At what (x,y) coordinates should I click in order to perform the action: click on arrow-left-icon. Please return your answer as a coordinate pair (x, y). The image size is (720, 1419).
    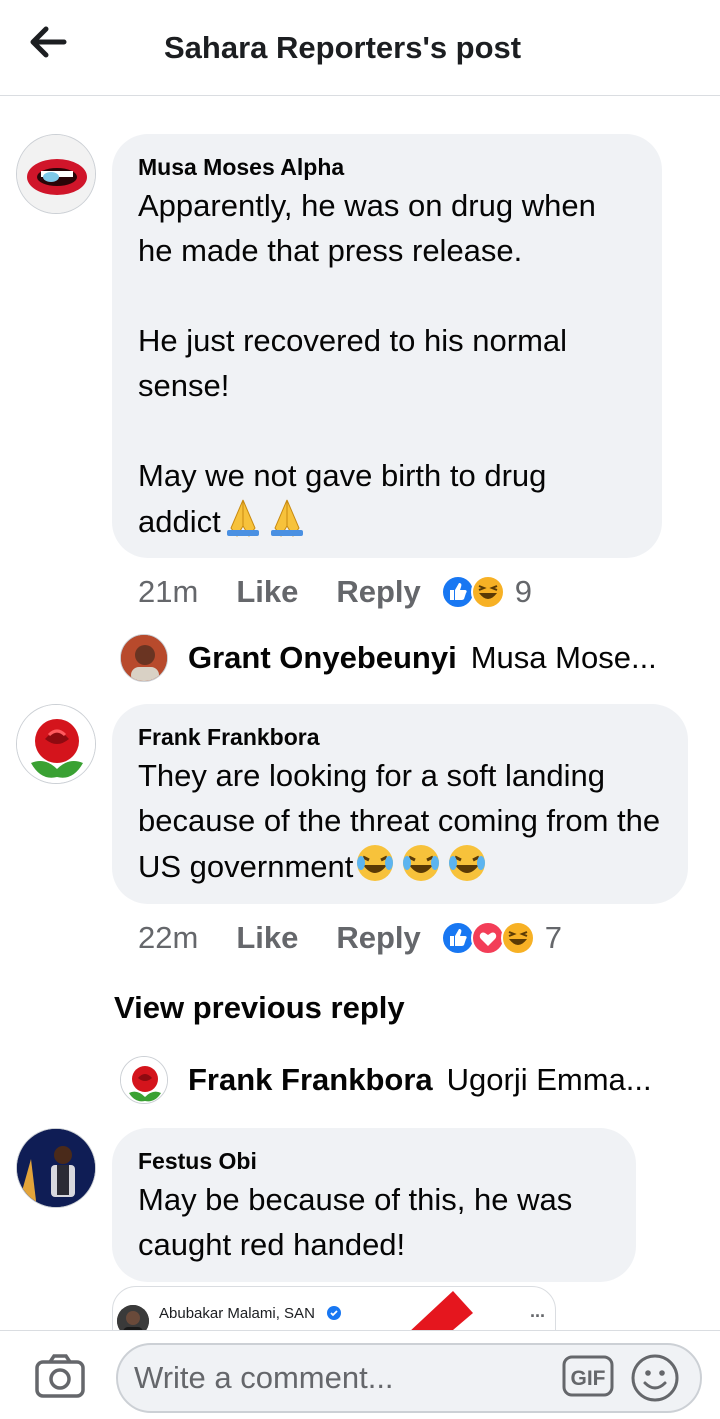
    Looking at the image, I should click on (48, 42).